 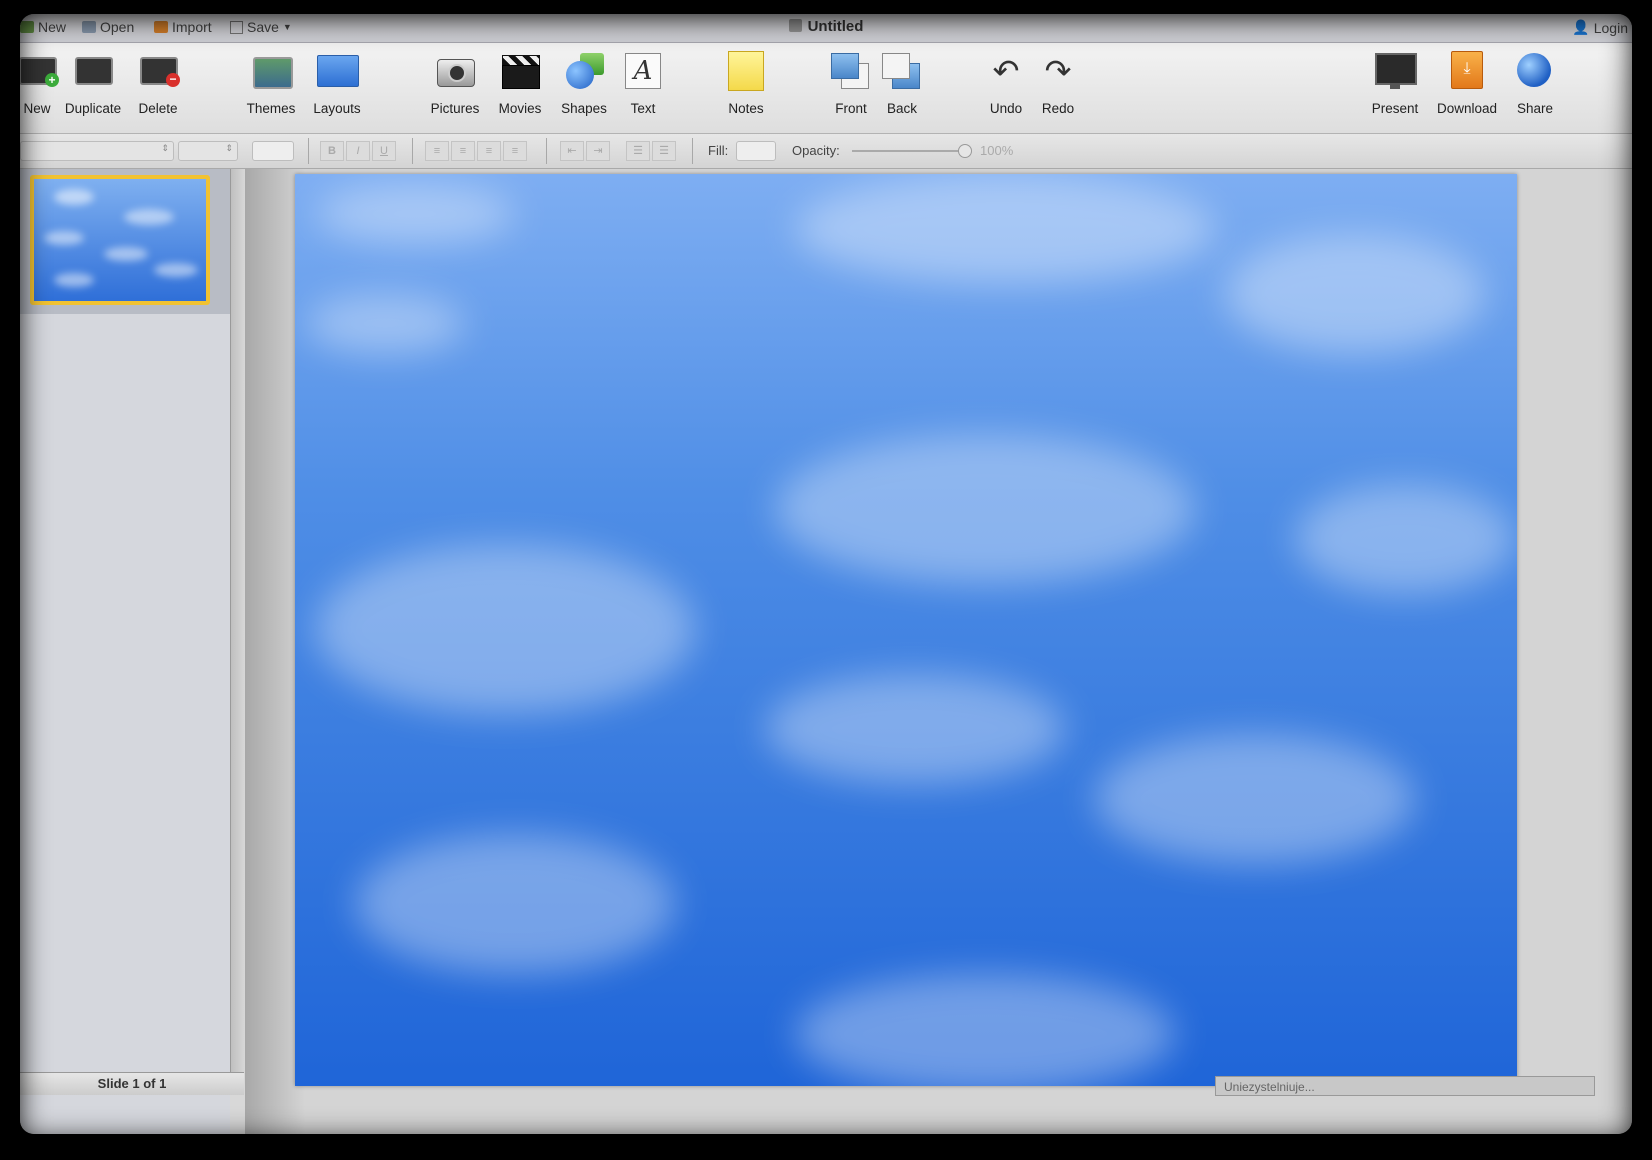 What do you see at coordinates (965, 151) in the screenshot?
I see `opacity-slider-handle` at bounding box center [965, 151].